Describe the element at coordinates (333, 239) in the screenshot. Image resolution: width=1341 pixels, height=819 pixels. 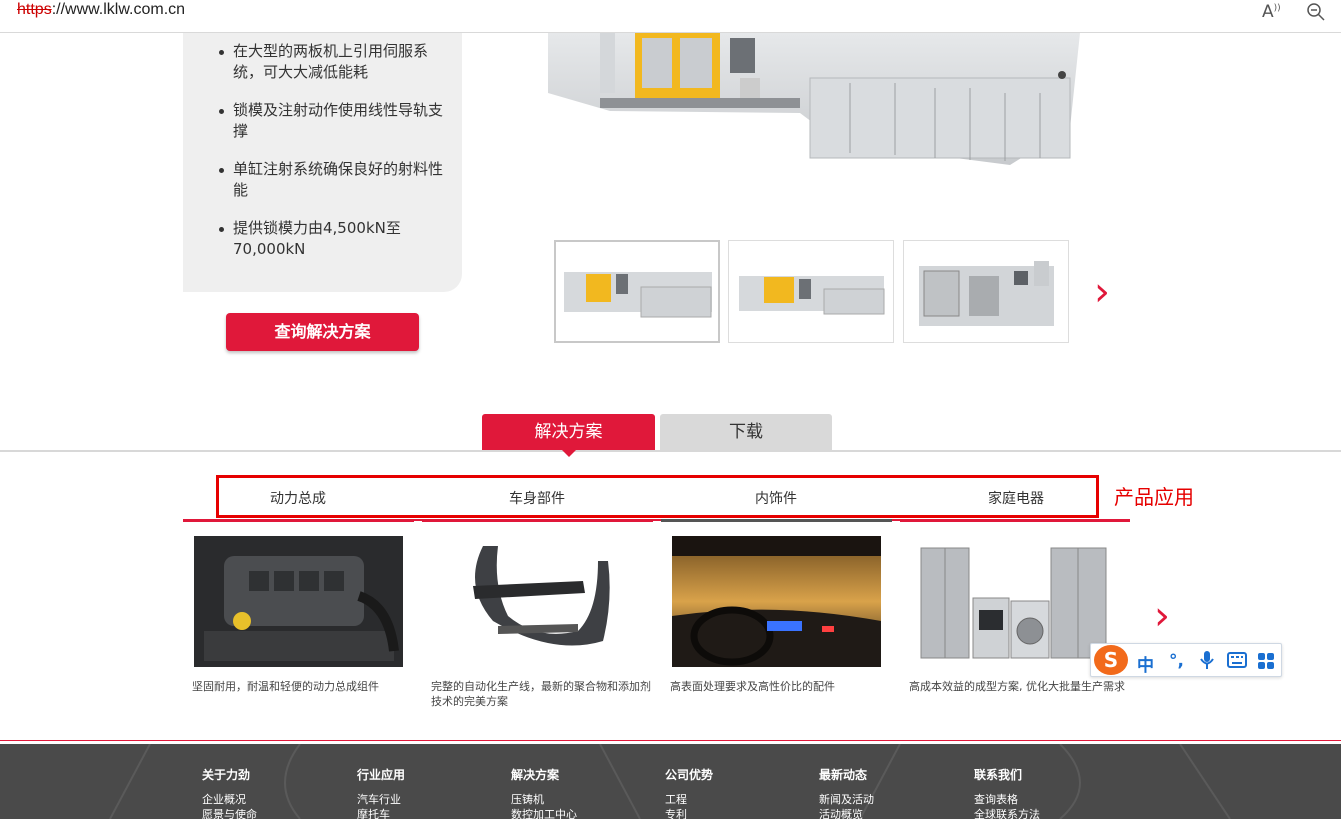
I see `feature-item: 提供锁模力由4,500kN至70,000kN` at that location.